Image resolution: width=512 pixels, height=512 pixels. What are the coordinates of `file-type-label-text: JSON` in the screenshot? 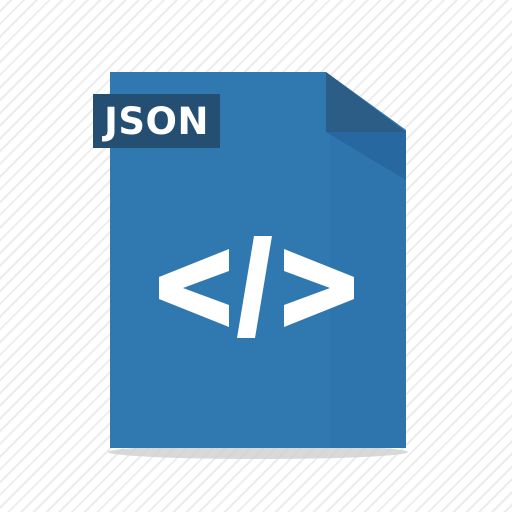 It's located at (156, 121).